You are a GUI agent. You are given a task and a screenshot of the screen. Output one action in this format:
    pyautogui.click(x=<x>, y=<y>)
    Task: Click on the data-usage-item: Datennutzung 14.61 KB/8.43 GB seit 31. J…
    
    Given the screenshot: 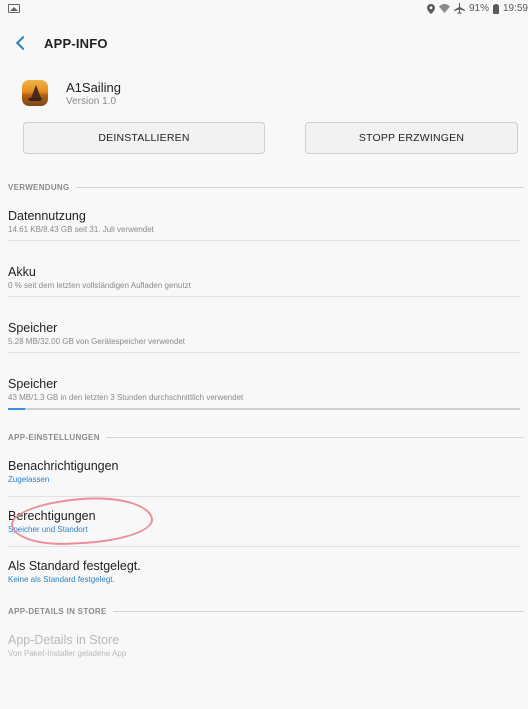 What is the action you would take?
    pyautogui.click(x=264, y=221)
    